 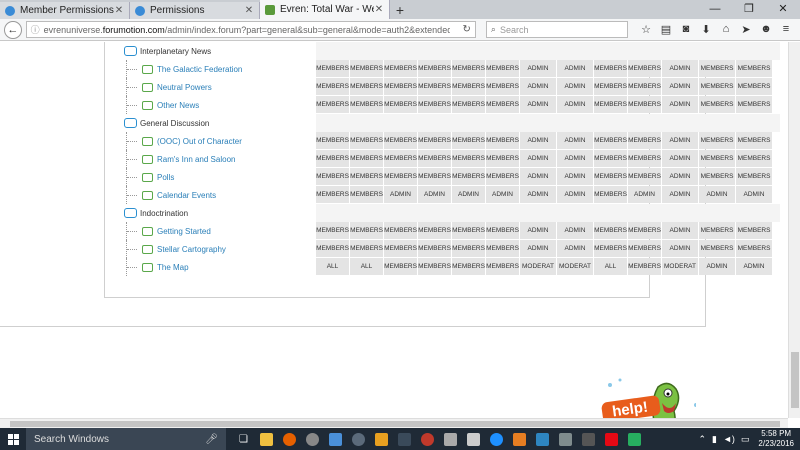 I want to click on start-button, so click(x=13, y=439).